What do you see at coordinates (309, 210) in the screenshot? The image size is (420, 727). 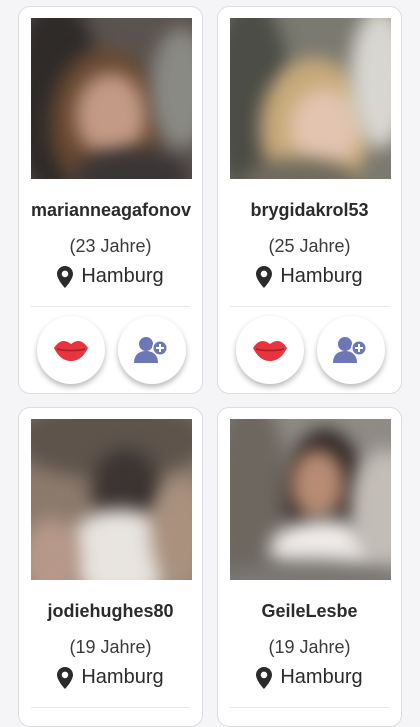 I see `profile-username: brygidakrol53` at bounding box center [309, 210].